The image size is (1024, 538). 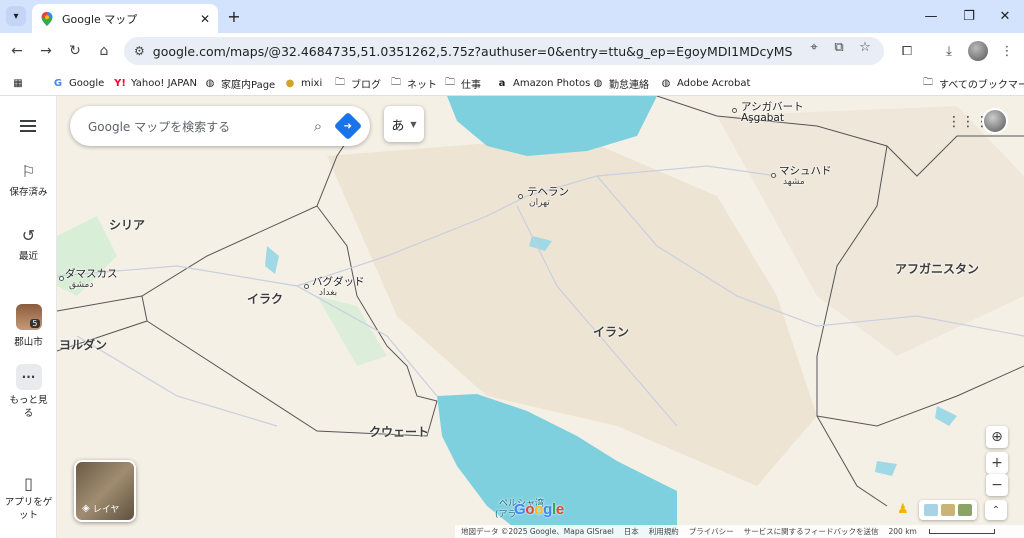 What do you see at coordinates (734, 110) in the screenshot?
I see `city-marker-ashgabat` at bounding box center [734, 110].